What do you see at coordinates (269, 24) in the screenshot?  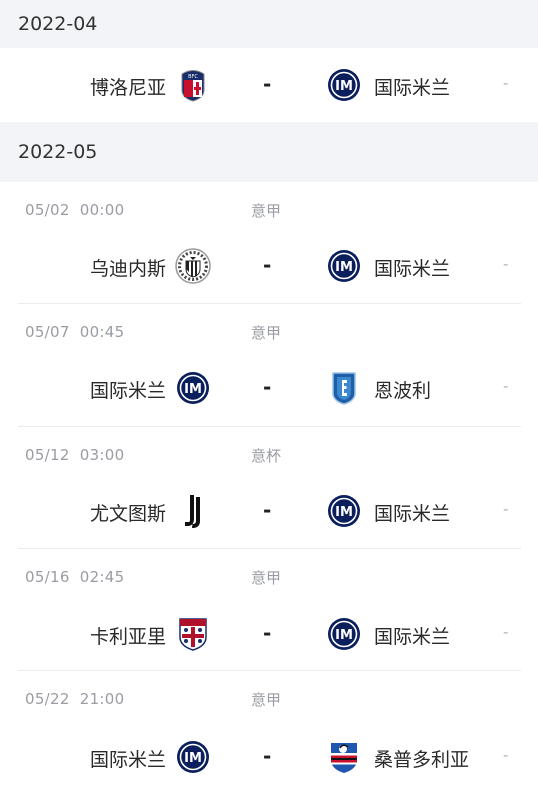 I see `month-header-2022-04: 2022-04` at bounding box center [269, 24].